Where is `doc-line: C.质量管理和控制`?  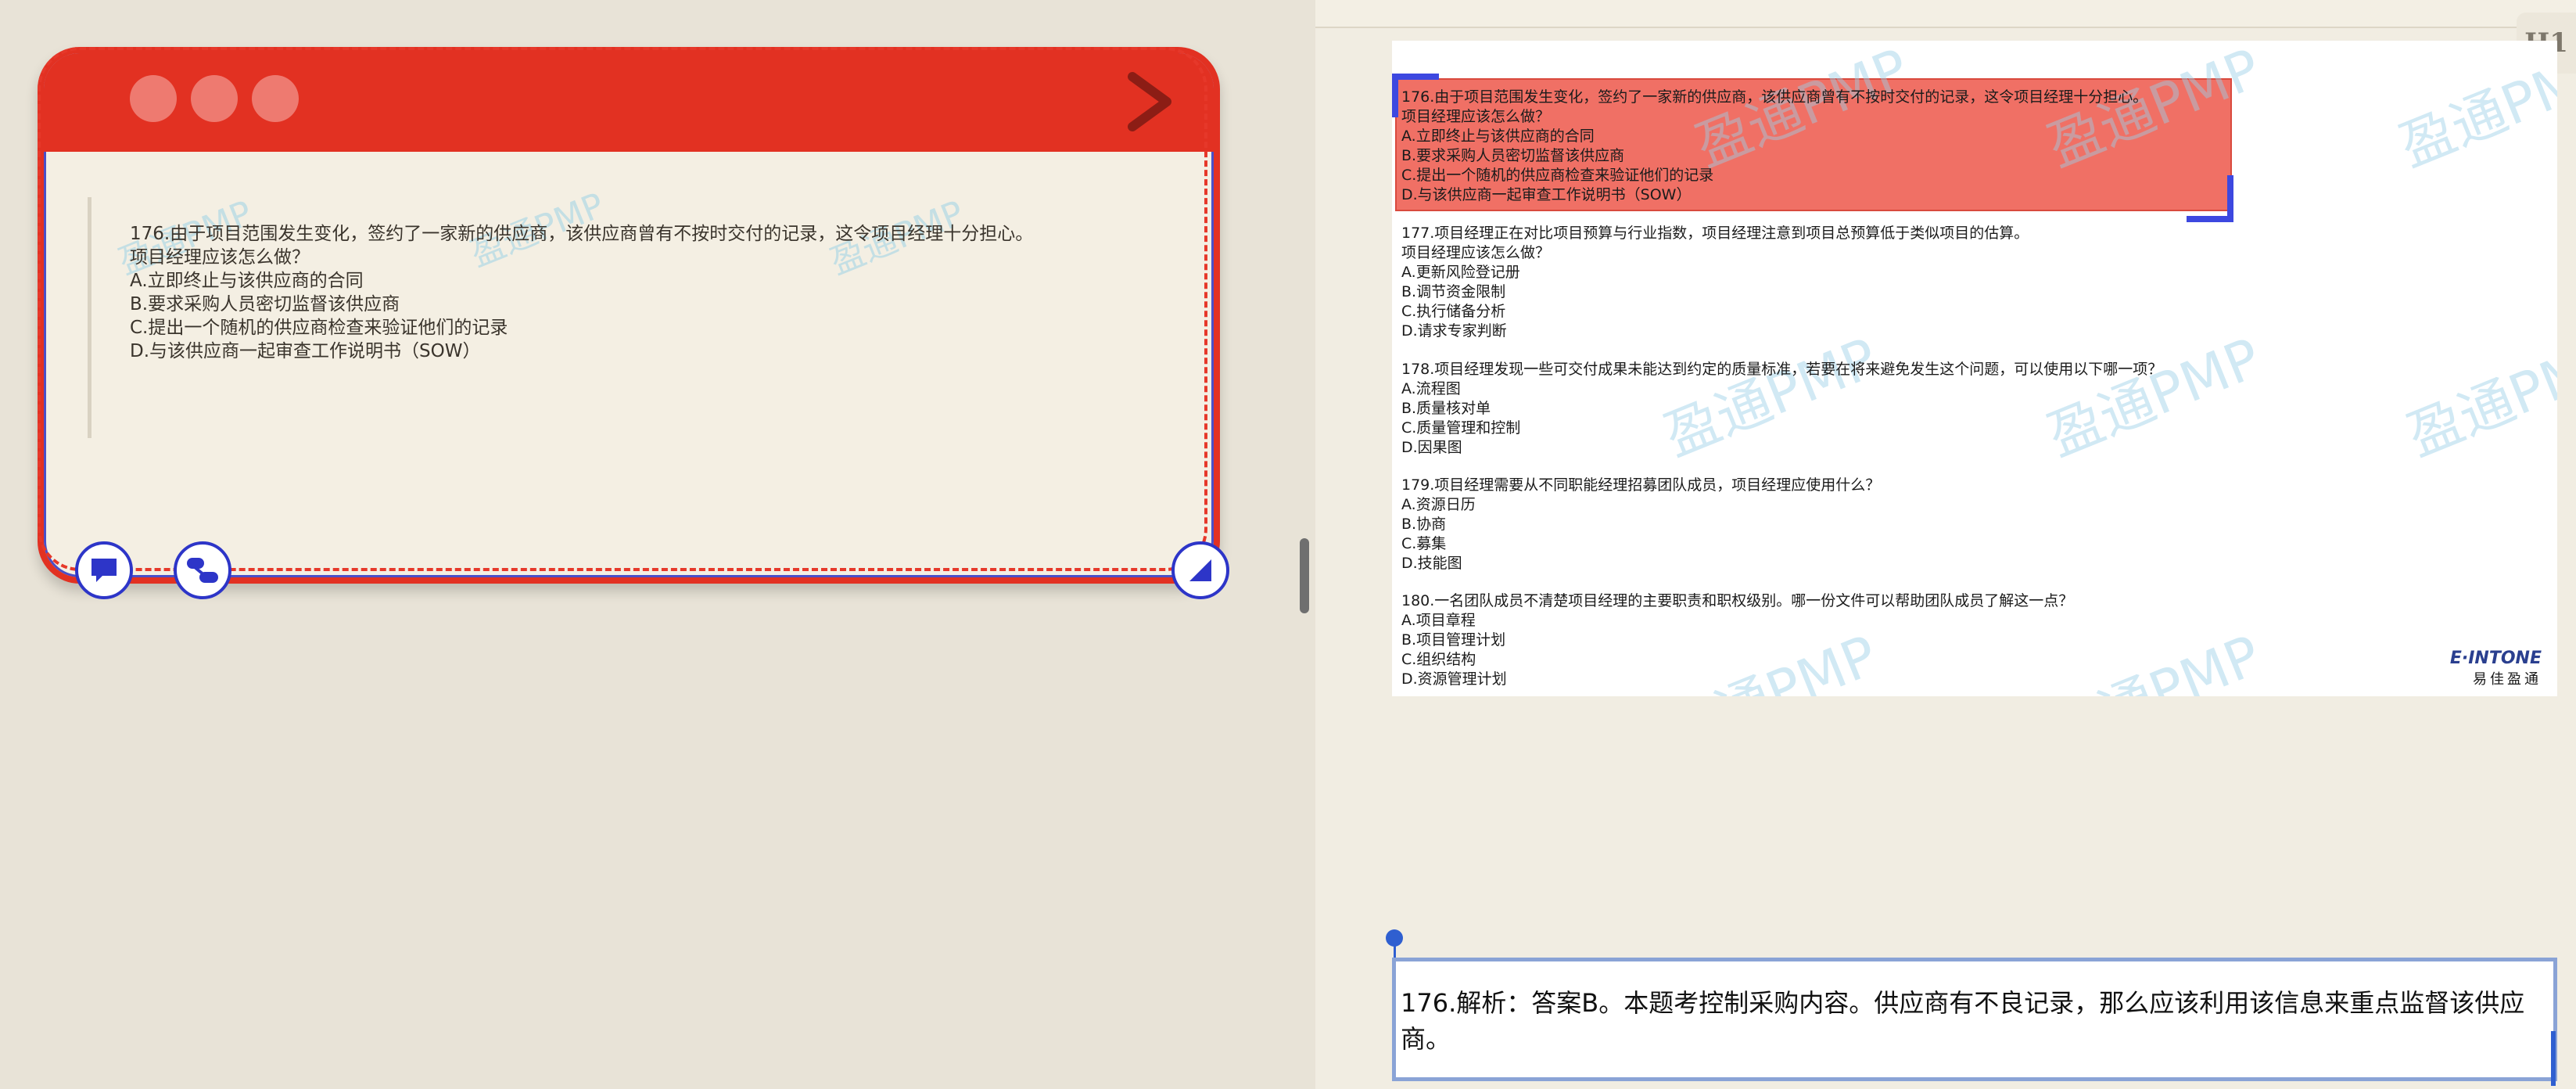 doc-line: C.质量管理和控制 is located at coordinates (1461, 428).